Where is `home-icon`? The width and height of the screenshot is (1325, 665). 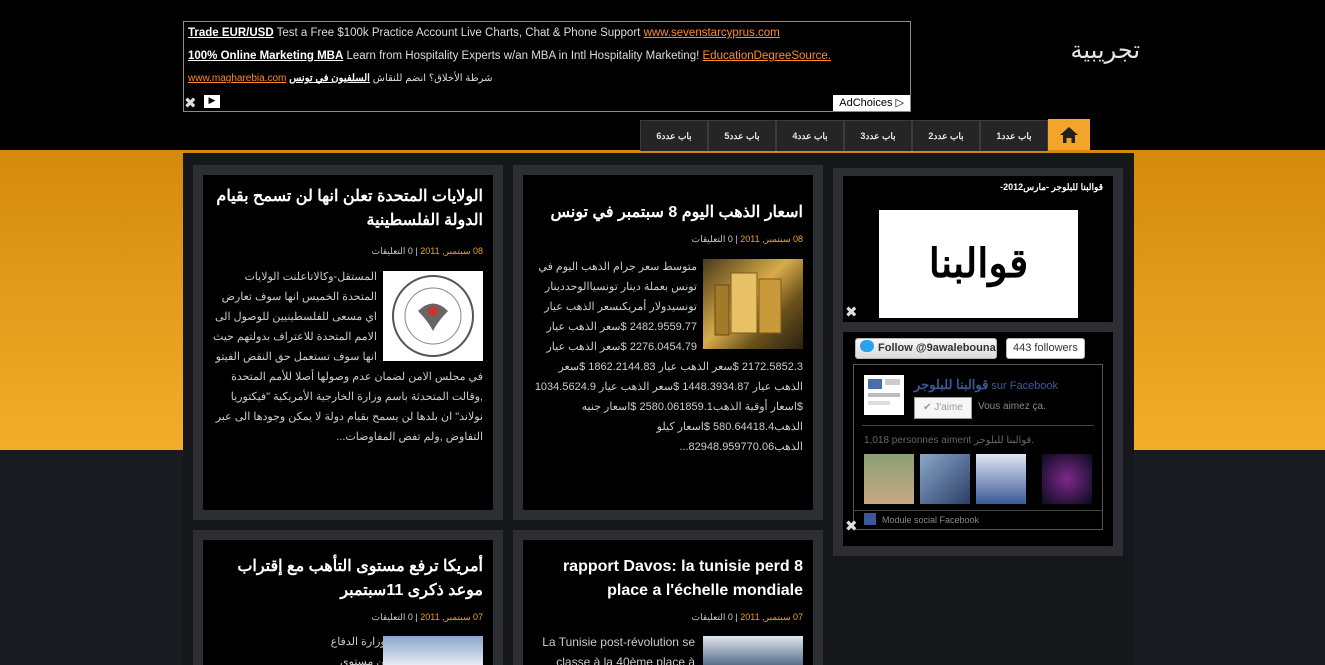
home-icon is located at coordinates (1069, 135).